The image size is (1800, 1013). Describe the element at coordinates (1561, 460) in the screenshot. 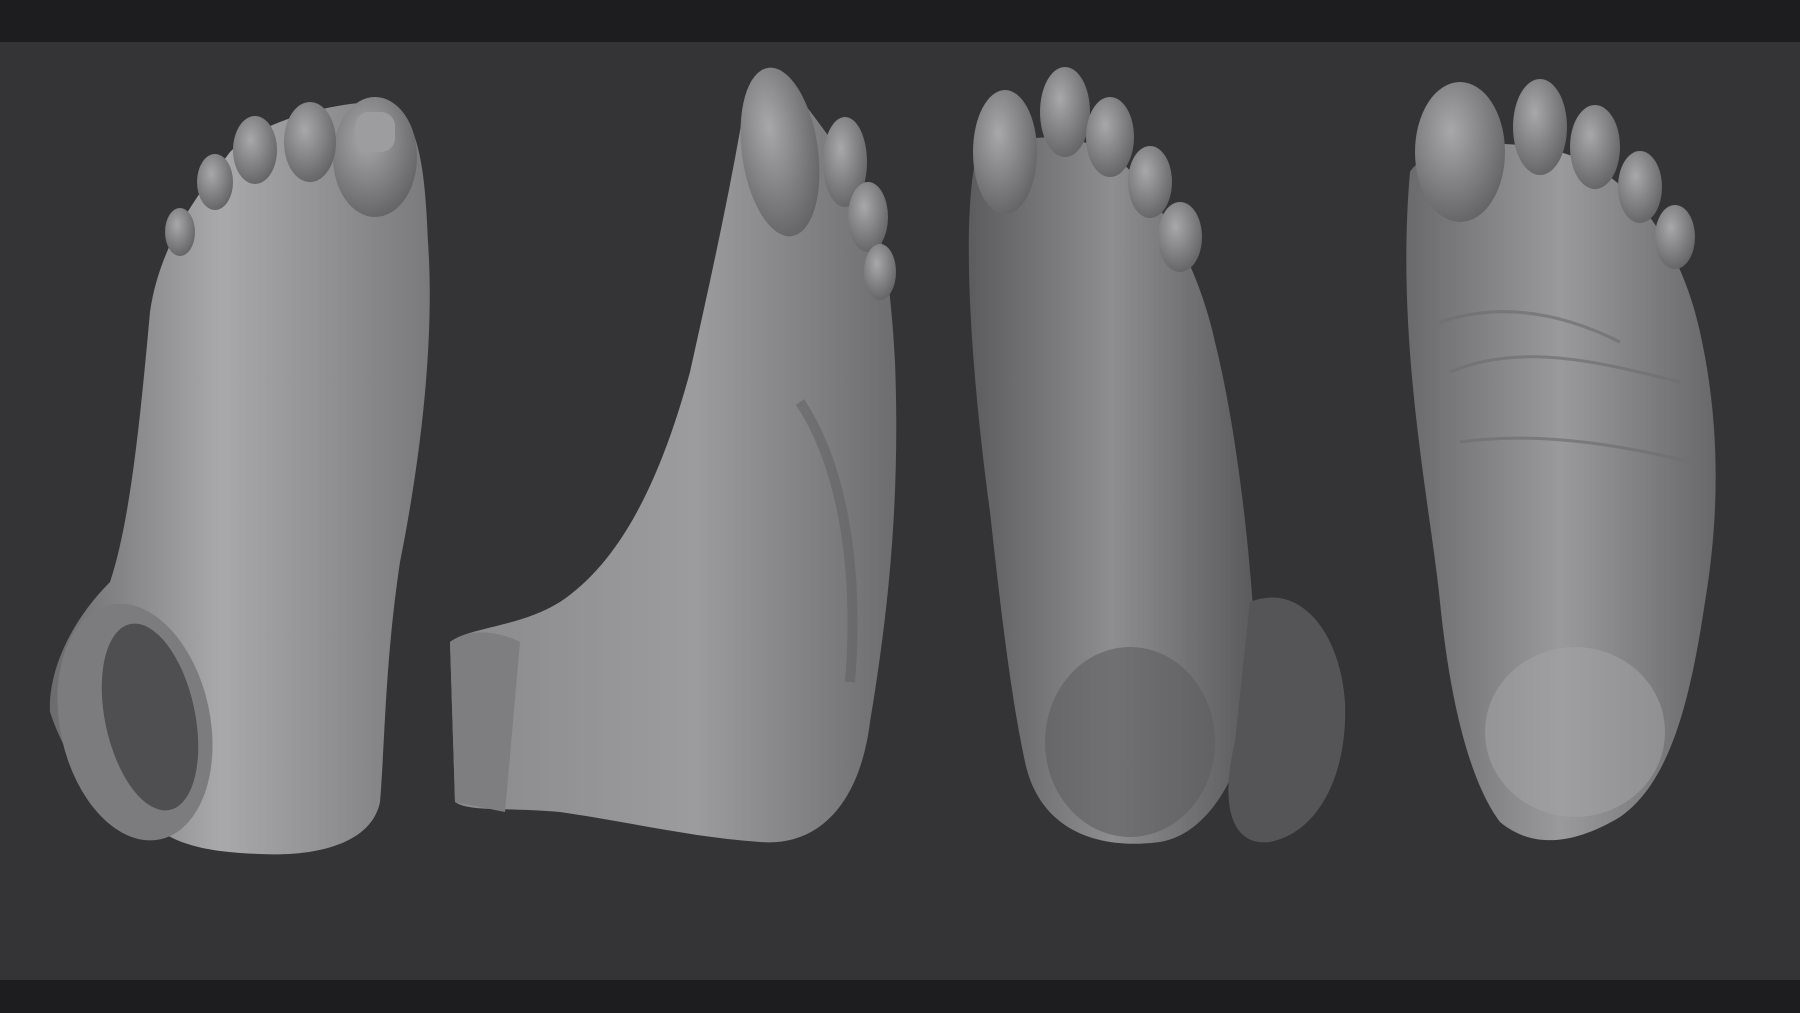

I see `foot-sole-view` at that location.